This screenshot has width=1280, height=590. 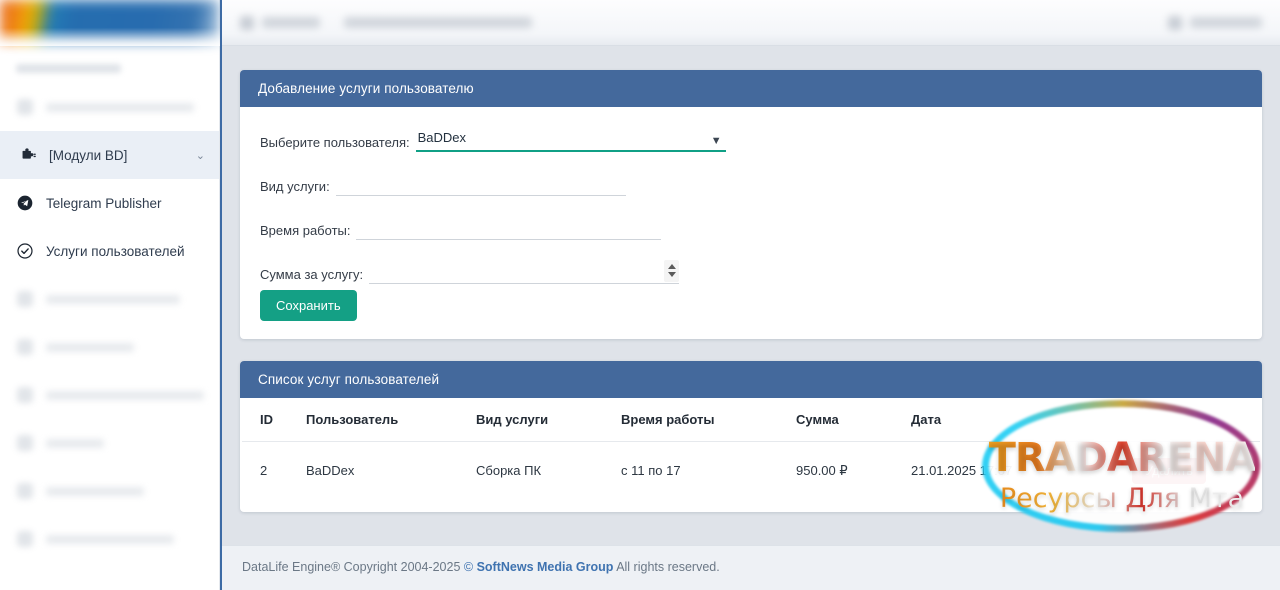 I want to click on cell-user: BaDDex, so click(x=330, y=470).